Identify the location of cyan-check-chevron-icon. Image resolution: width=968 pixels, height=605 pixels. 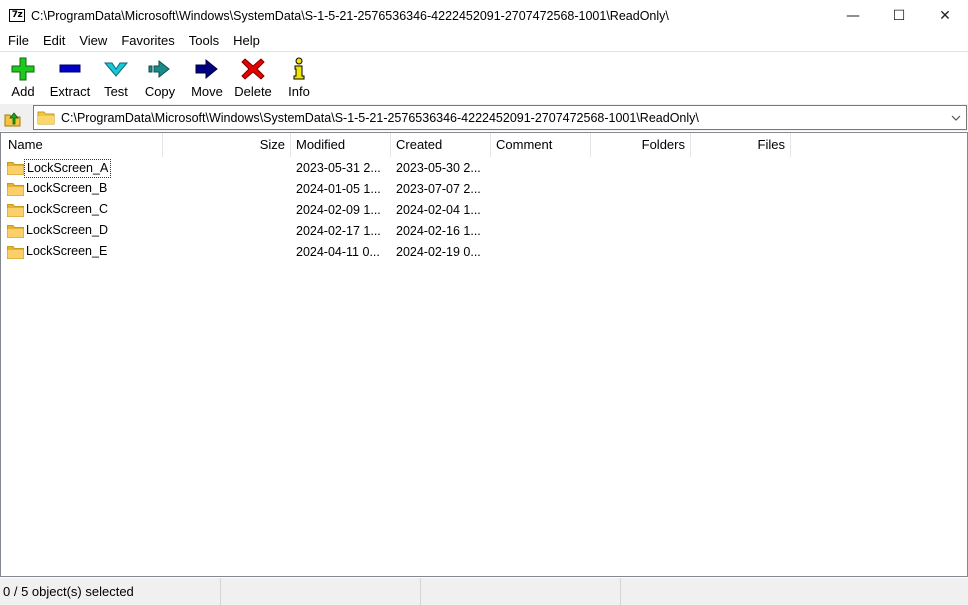
(116, 69).